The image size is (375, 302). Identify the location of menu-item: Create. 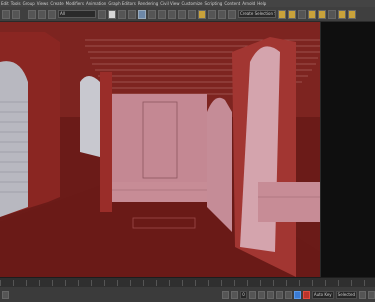
(56, 3).